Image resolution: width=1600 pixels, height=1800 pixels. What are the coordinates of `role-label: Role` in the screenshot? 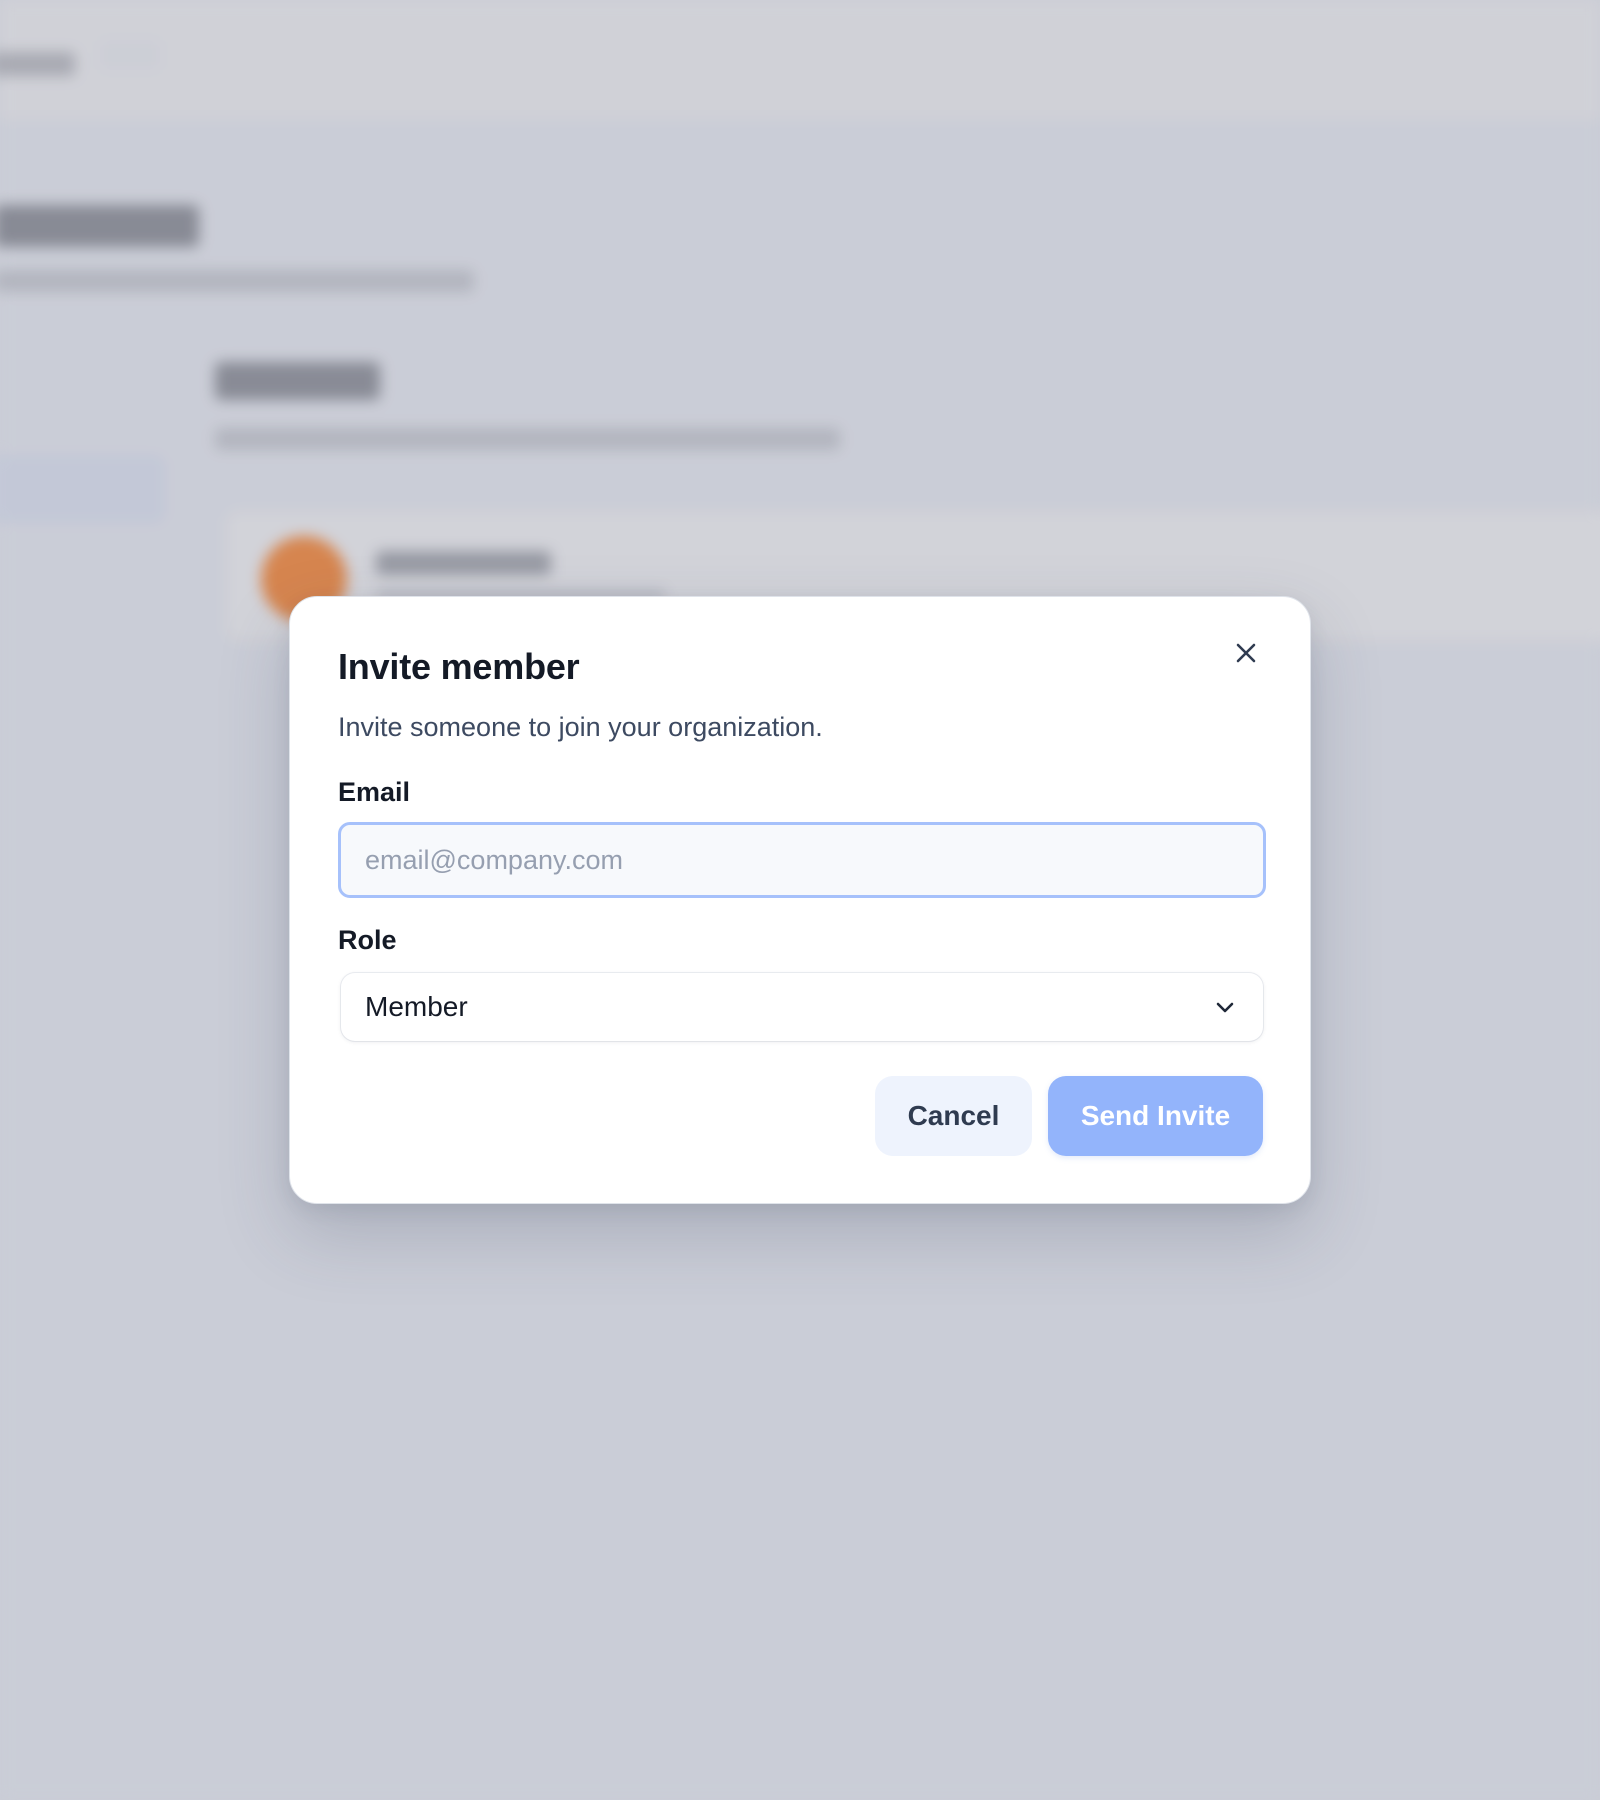 It's located at (367, 940).